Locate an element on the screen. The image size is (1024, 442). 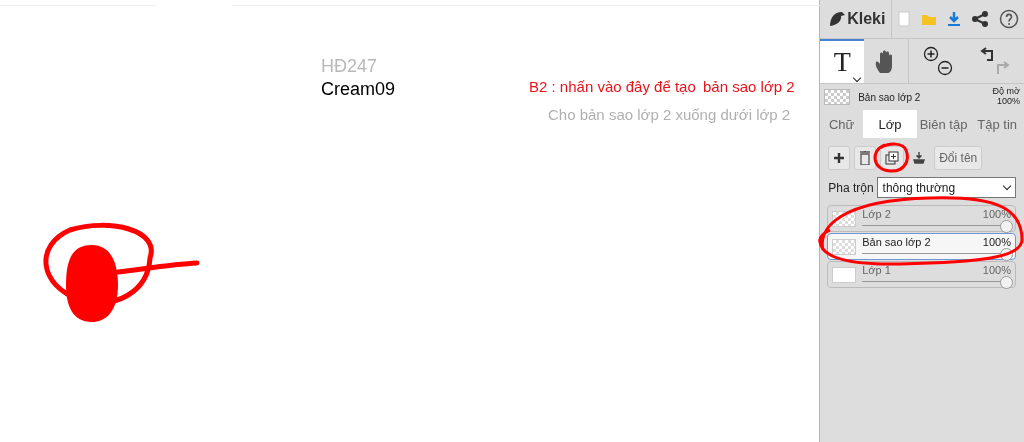
zoom-in-icon is located at coordinates (930, 54).